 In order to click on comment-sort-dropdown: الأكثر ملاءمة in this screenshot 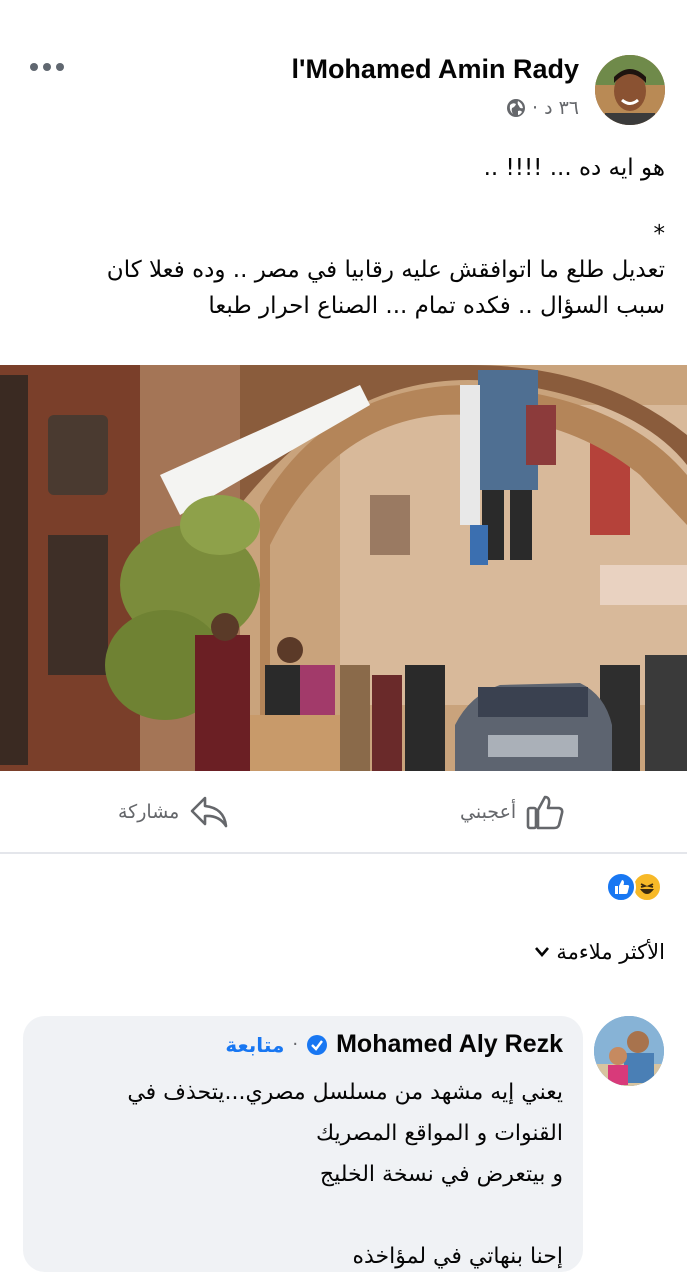, I will do `click(599, 952)`.